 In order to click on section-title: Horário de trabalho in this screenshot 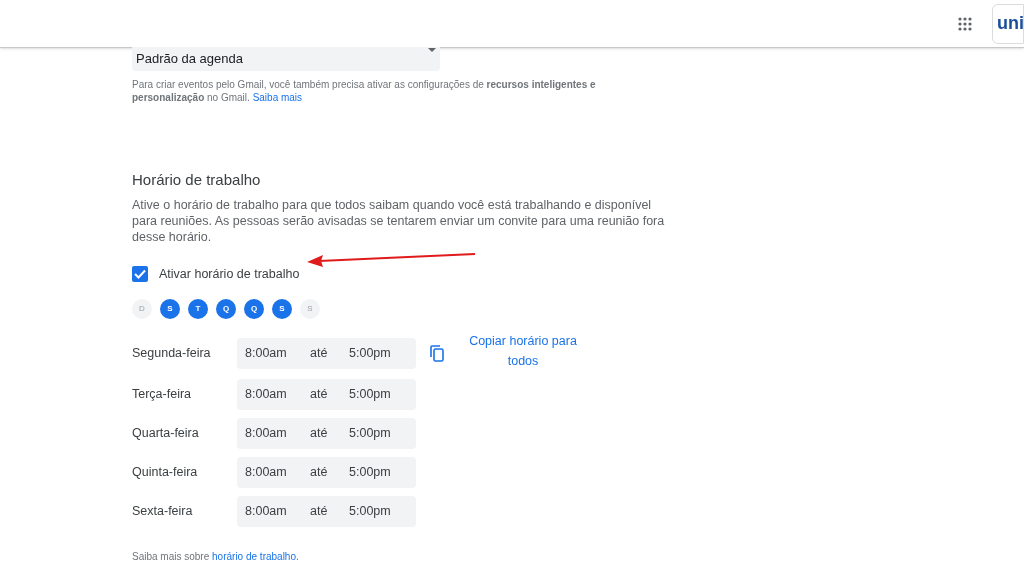, I will do `click(197, 180)`.